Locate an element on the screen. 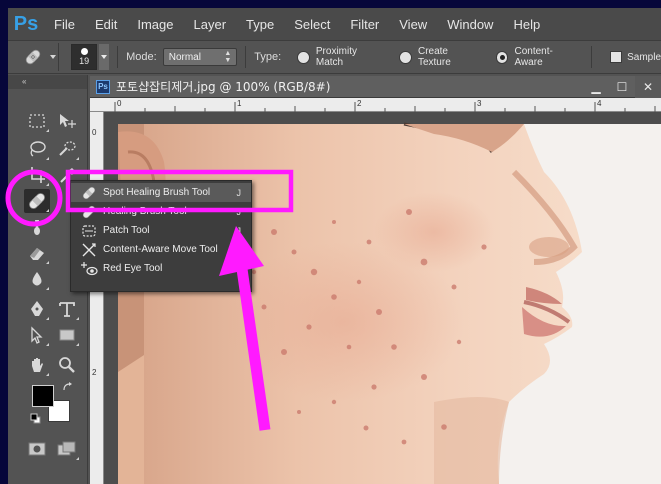  sample-label: Sample is located at coordinates (644, 57).